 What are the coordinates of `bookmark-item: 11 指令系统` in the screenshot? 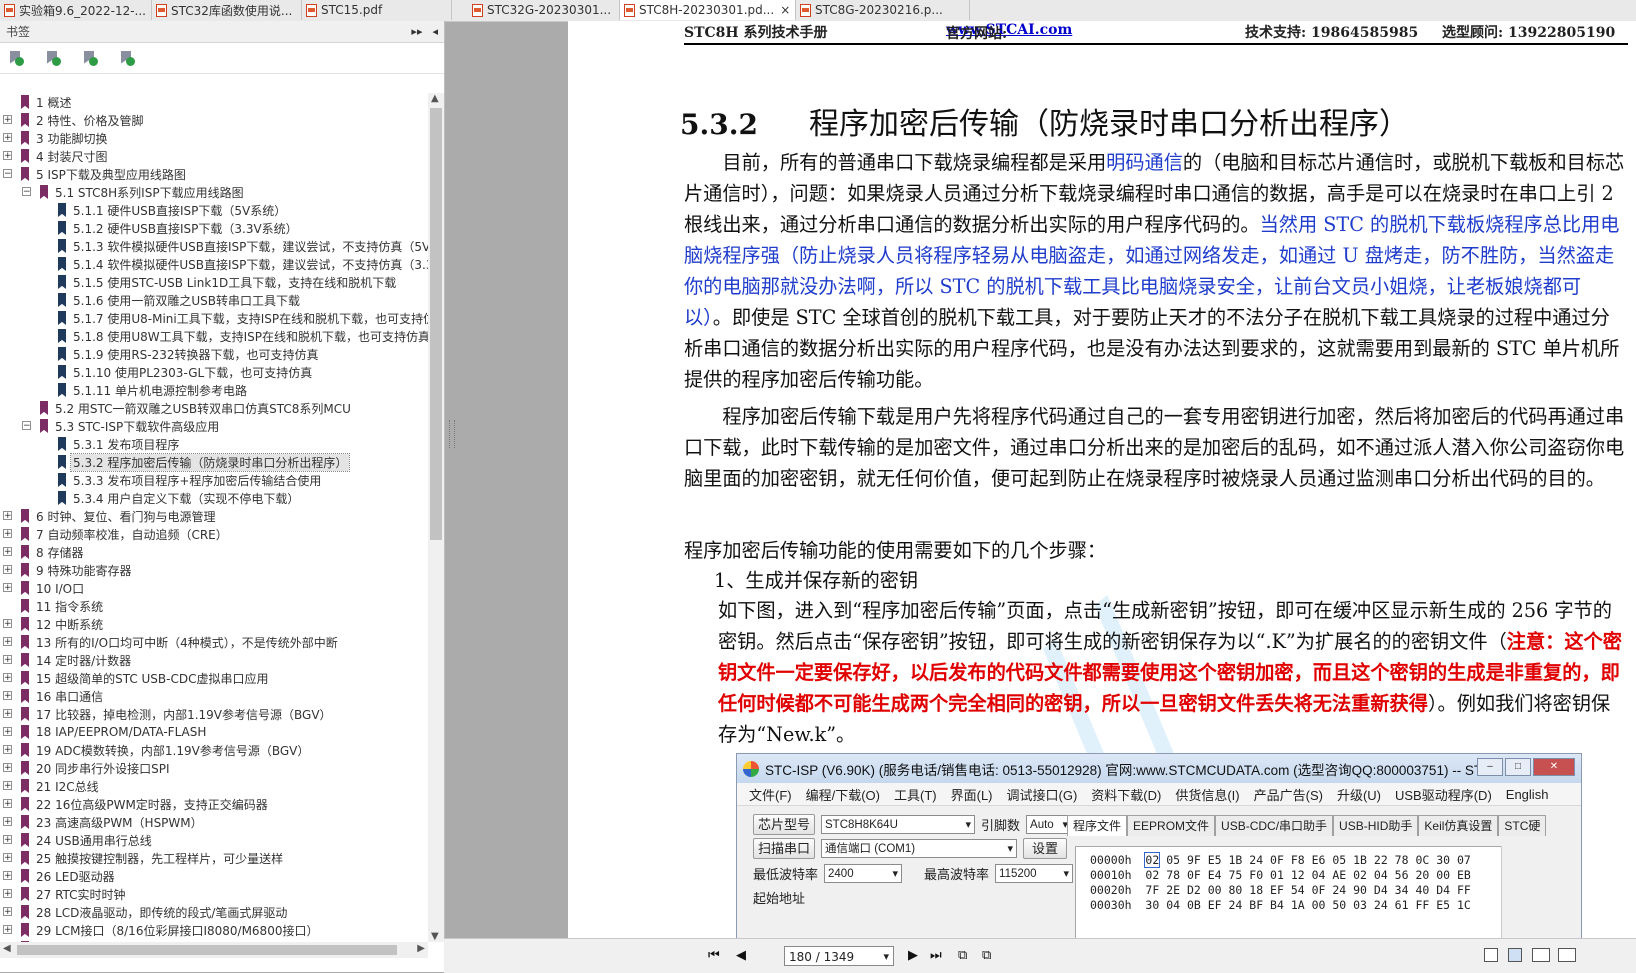 It's located at (214, 606).